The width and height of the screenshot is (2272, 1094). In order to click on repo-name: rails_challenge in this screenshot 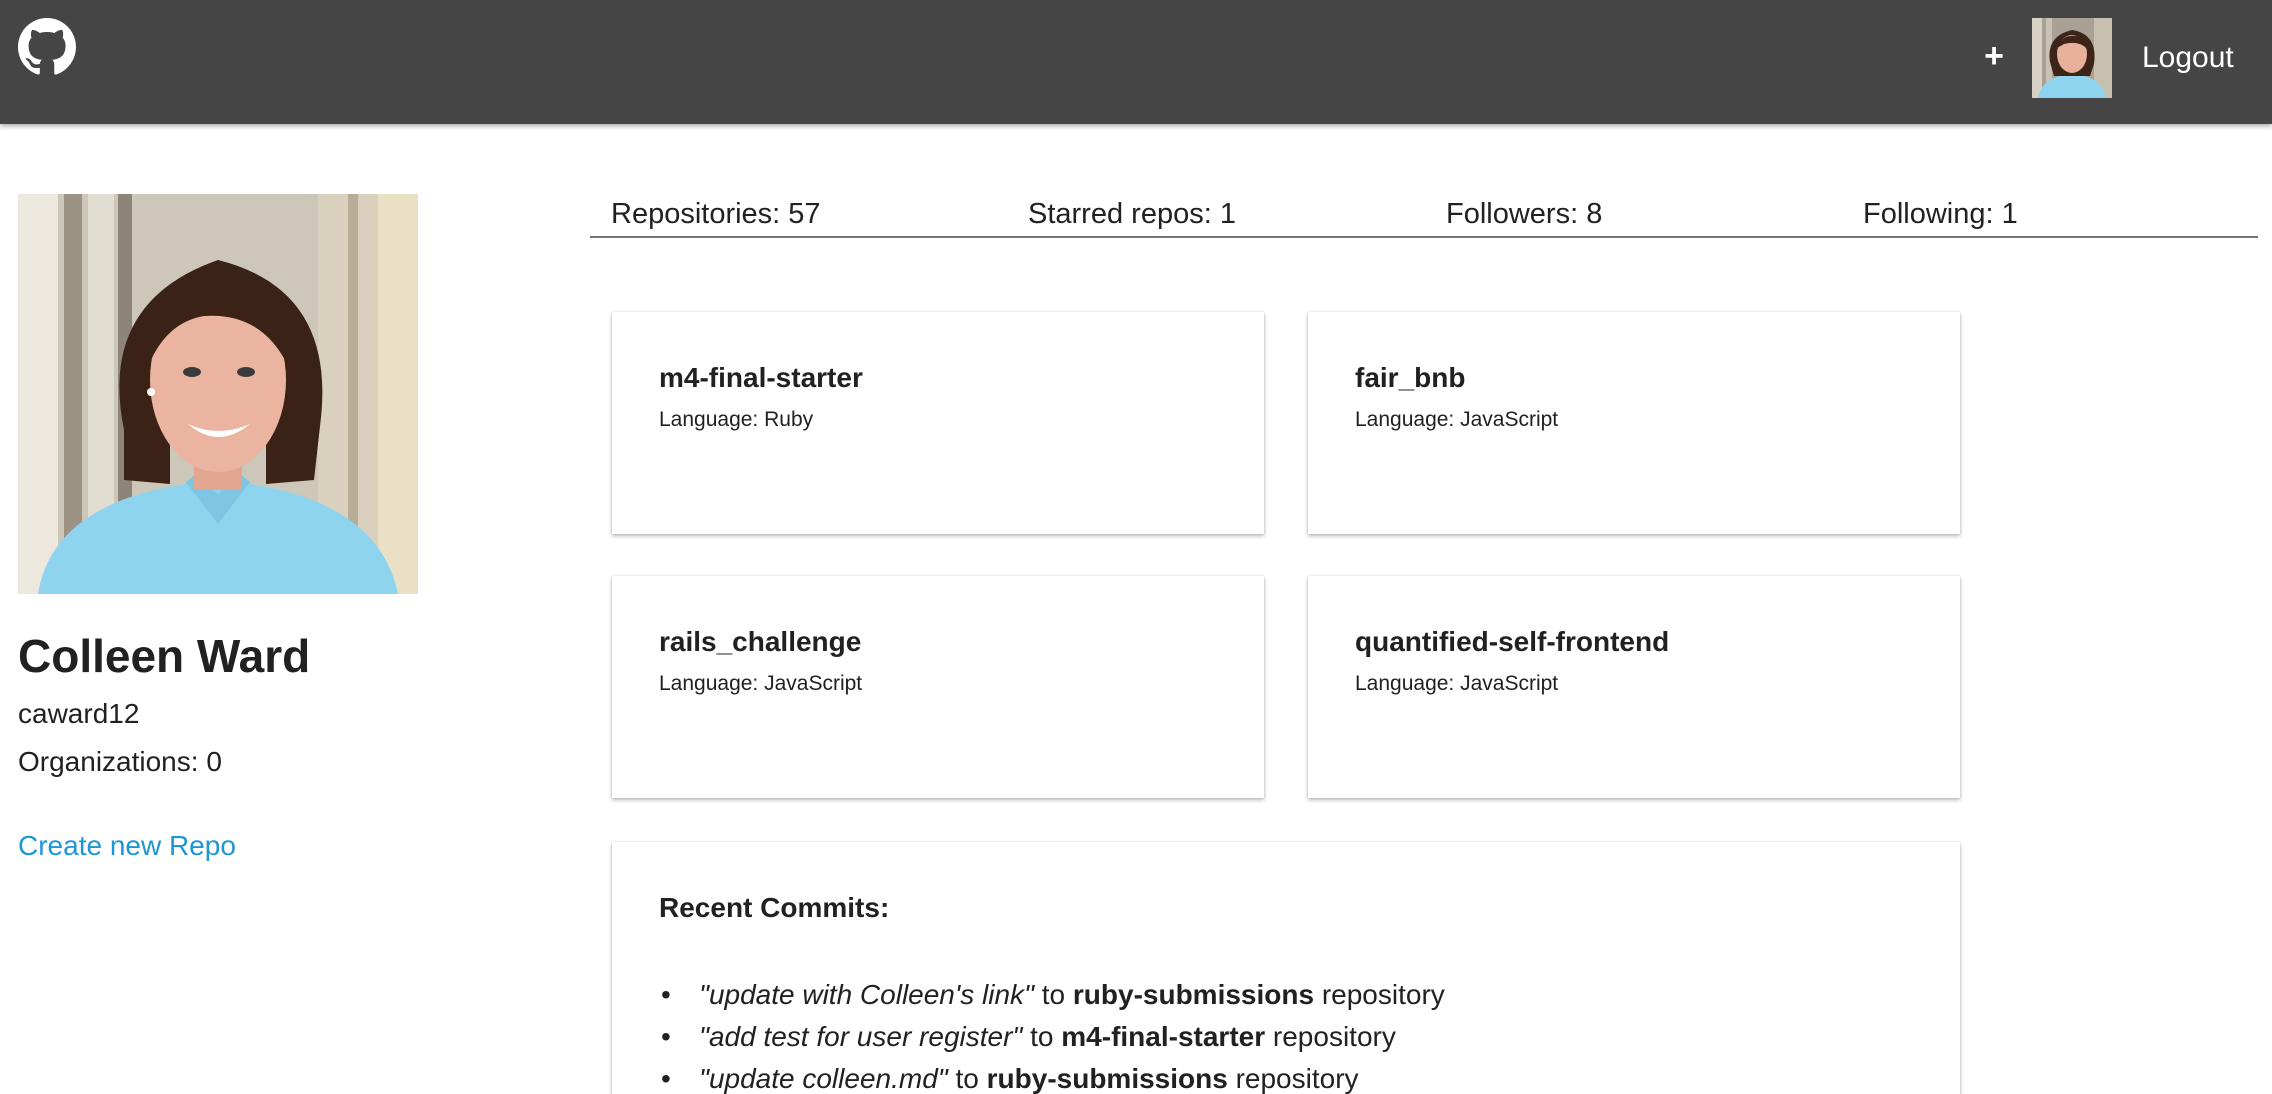, I will do `click(760, 641)`.